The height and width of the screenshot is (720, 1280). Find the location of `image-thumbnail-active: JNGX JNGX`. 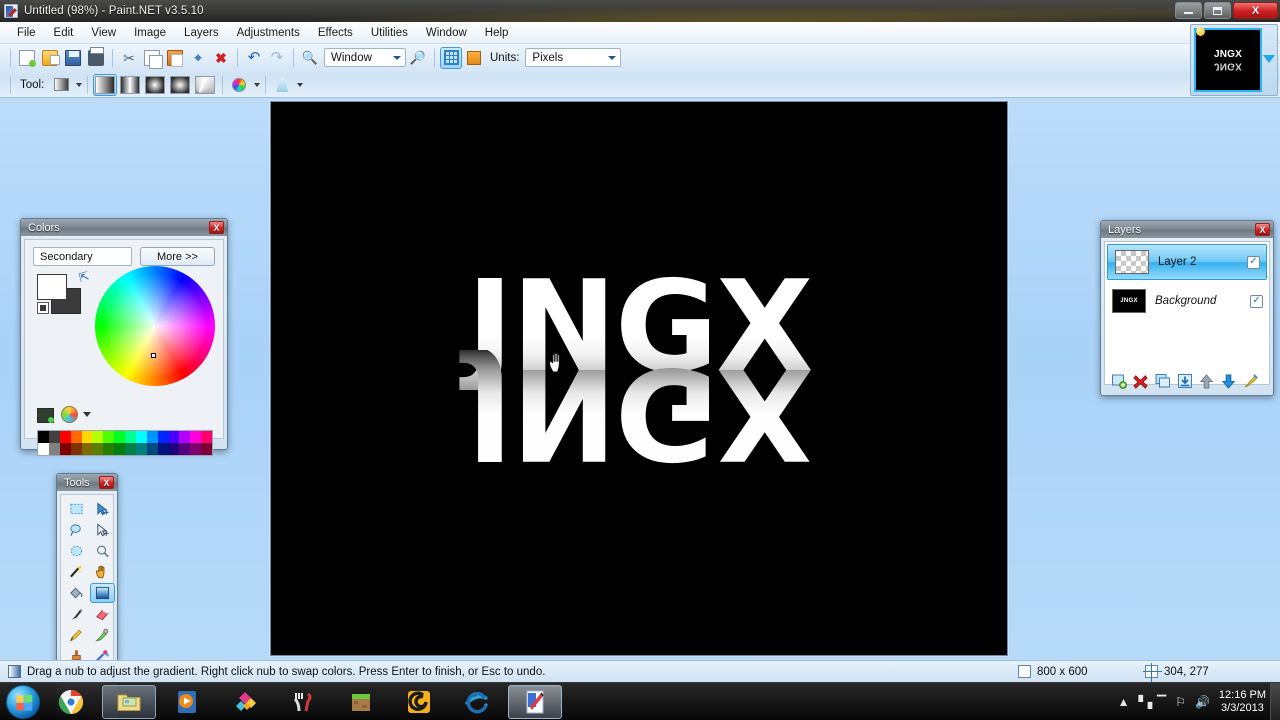

image-thumbnail-active: JNGX JNGX is located at coordinates (1228, 60).